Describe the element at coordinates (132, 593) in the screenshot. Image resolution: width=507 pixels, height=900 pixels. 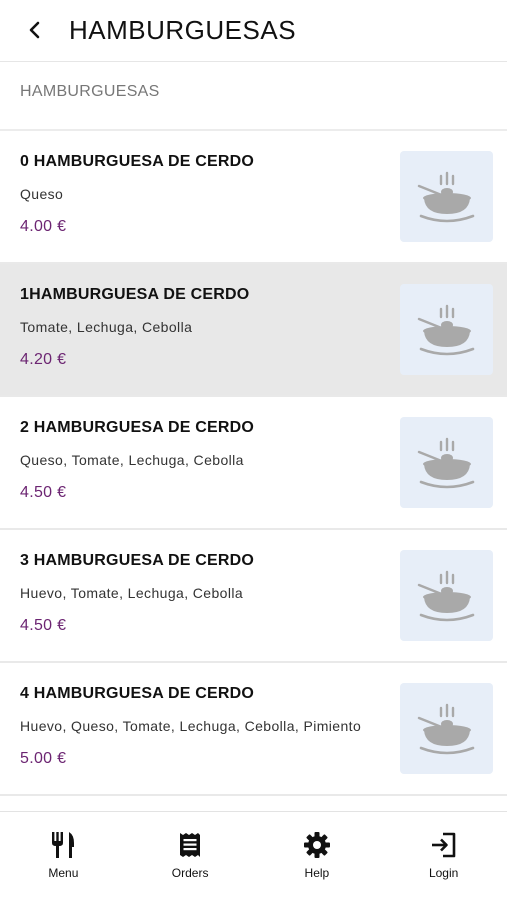
I see `item-description: Huevo, Tomate, Lechuga, Cebolla` at that location.